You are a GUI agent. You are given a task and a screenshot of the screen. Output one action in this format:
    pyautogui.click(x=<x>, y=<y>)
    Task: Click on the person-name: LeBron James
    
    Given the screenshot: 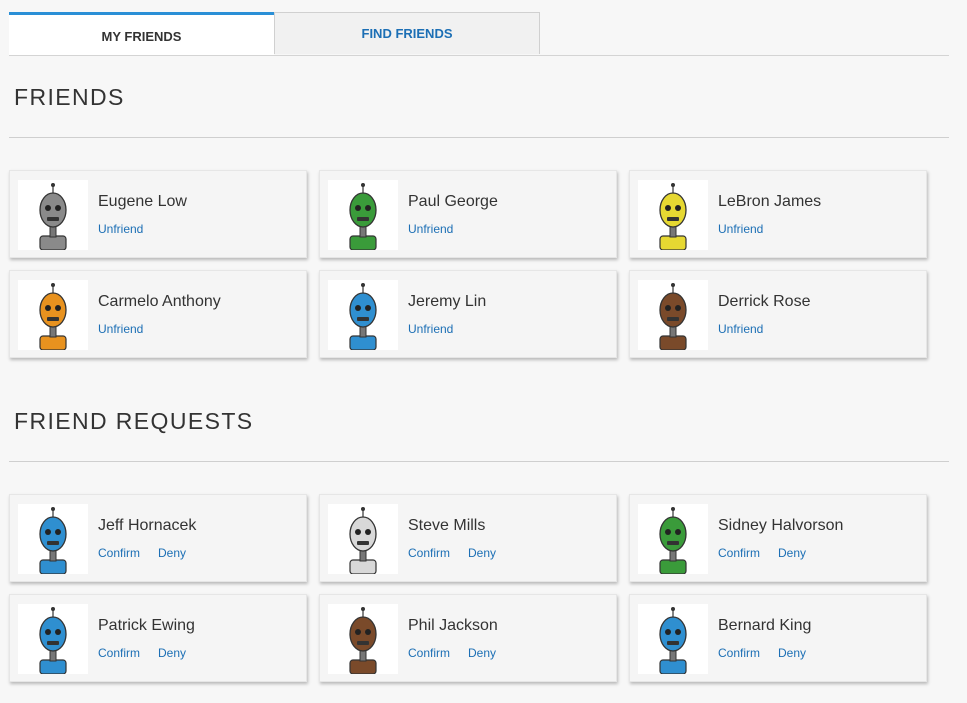 What is the action you would take?
    pyautogui.click(x=769, y=202)
    